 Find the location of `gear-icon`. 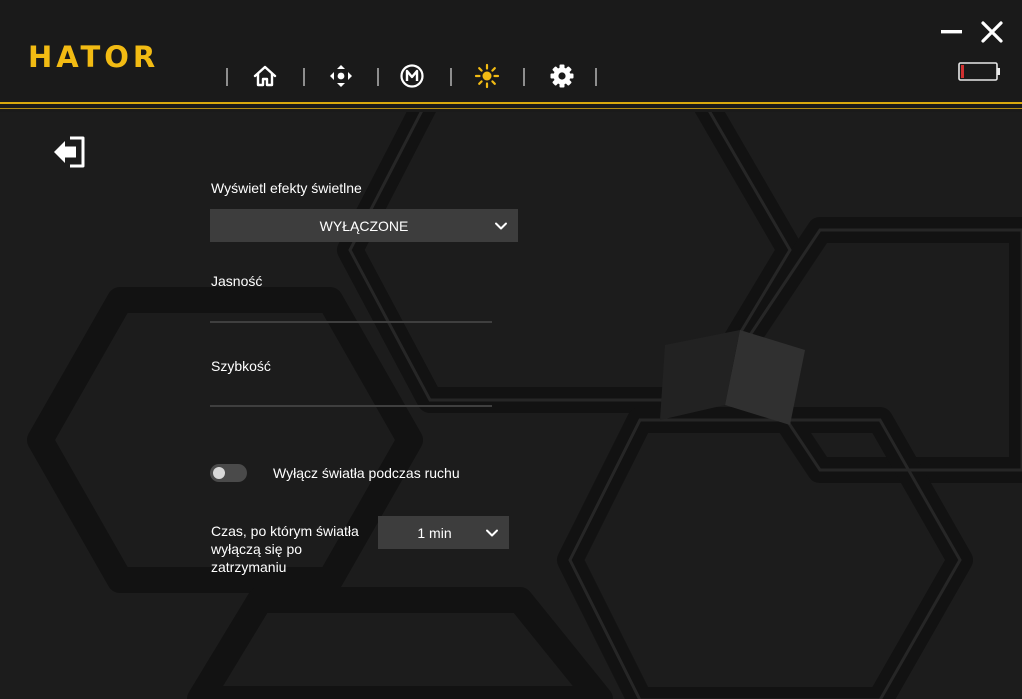

gear-icon is located at coordinates (562, 76).